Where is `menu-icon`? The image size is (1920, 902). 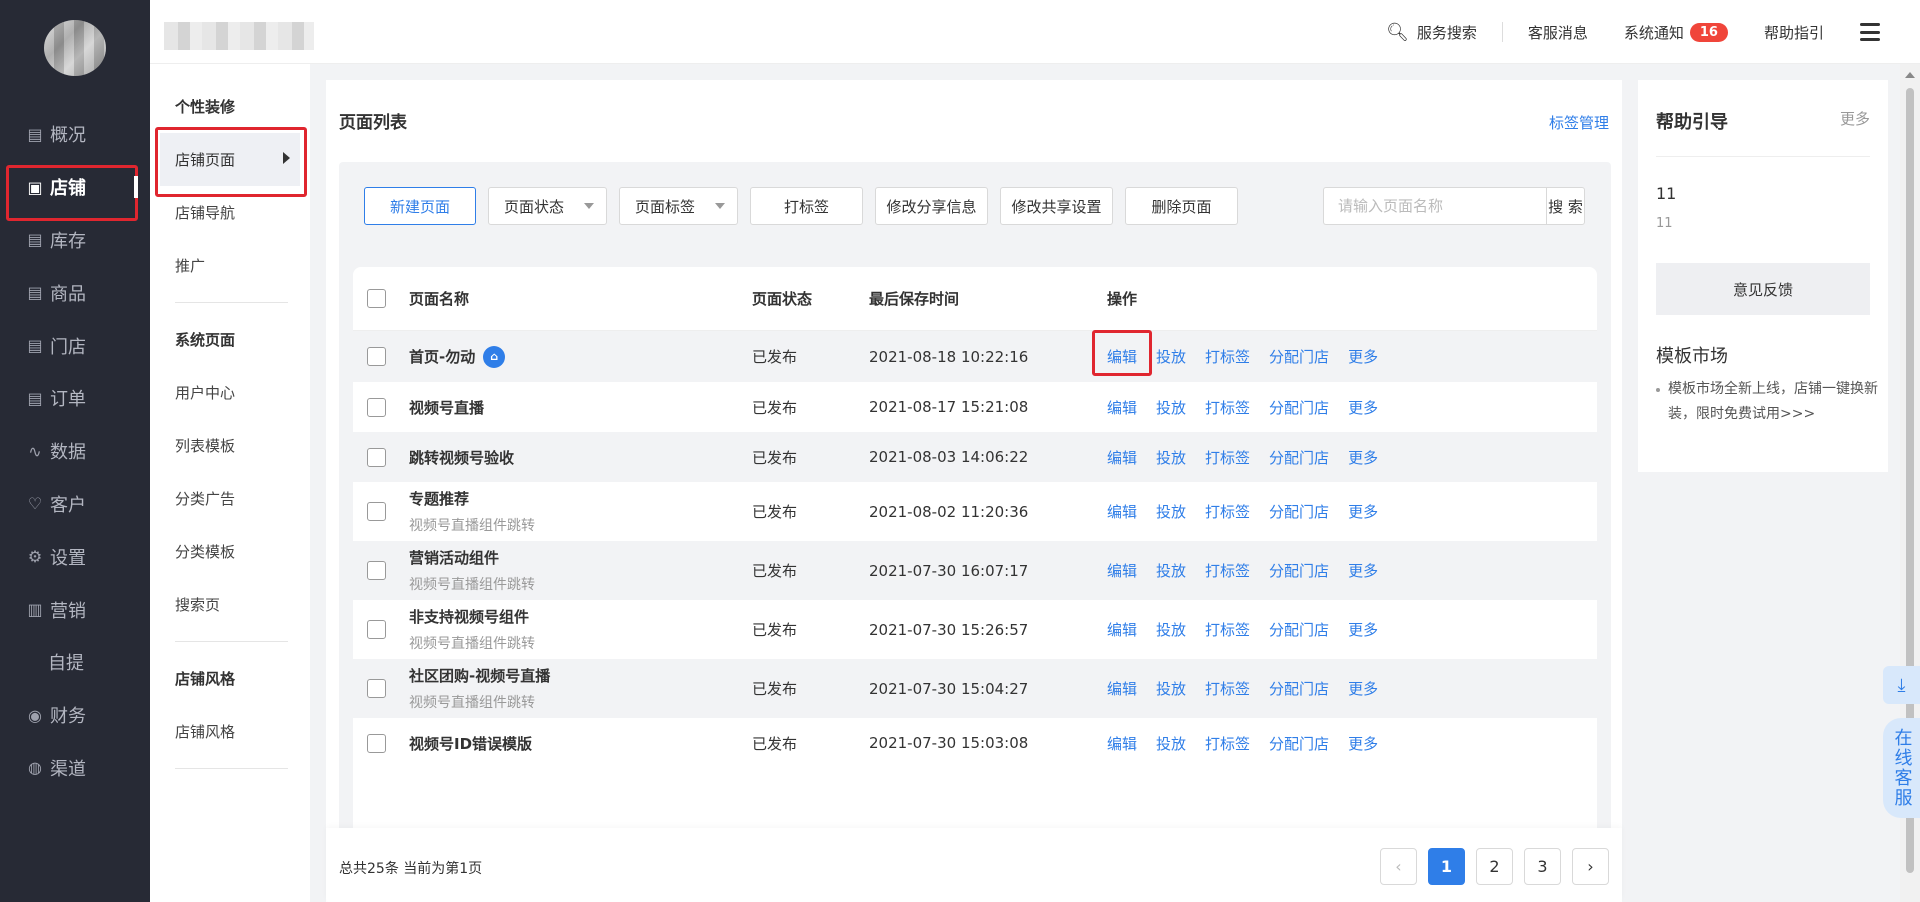
menu-icon is located at coordinates (1870, 32).